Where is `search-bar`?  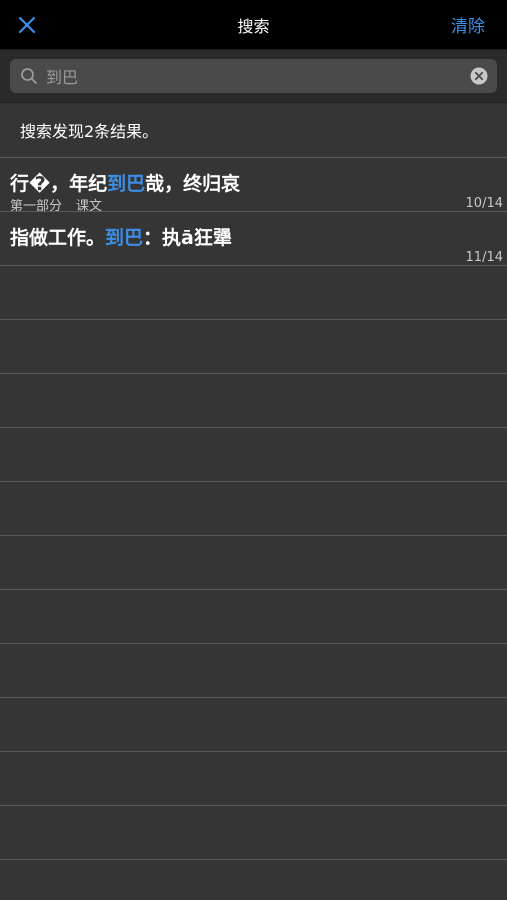 search-bar is located at coordinates (253, 76).